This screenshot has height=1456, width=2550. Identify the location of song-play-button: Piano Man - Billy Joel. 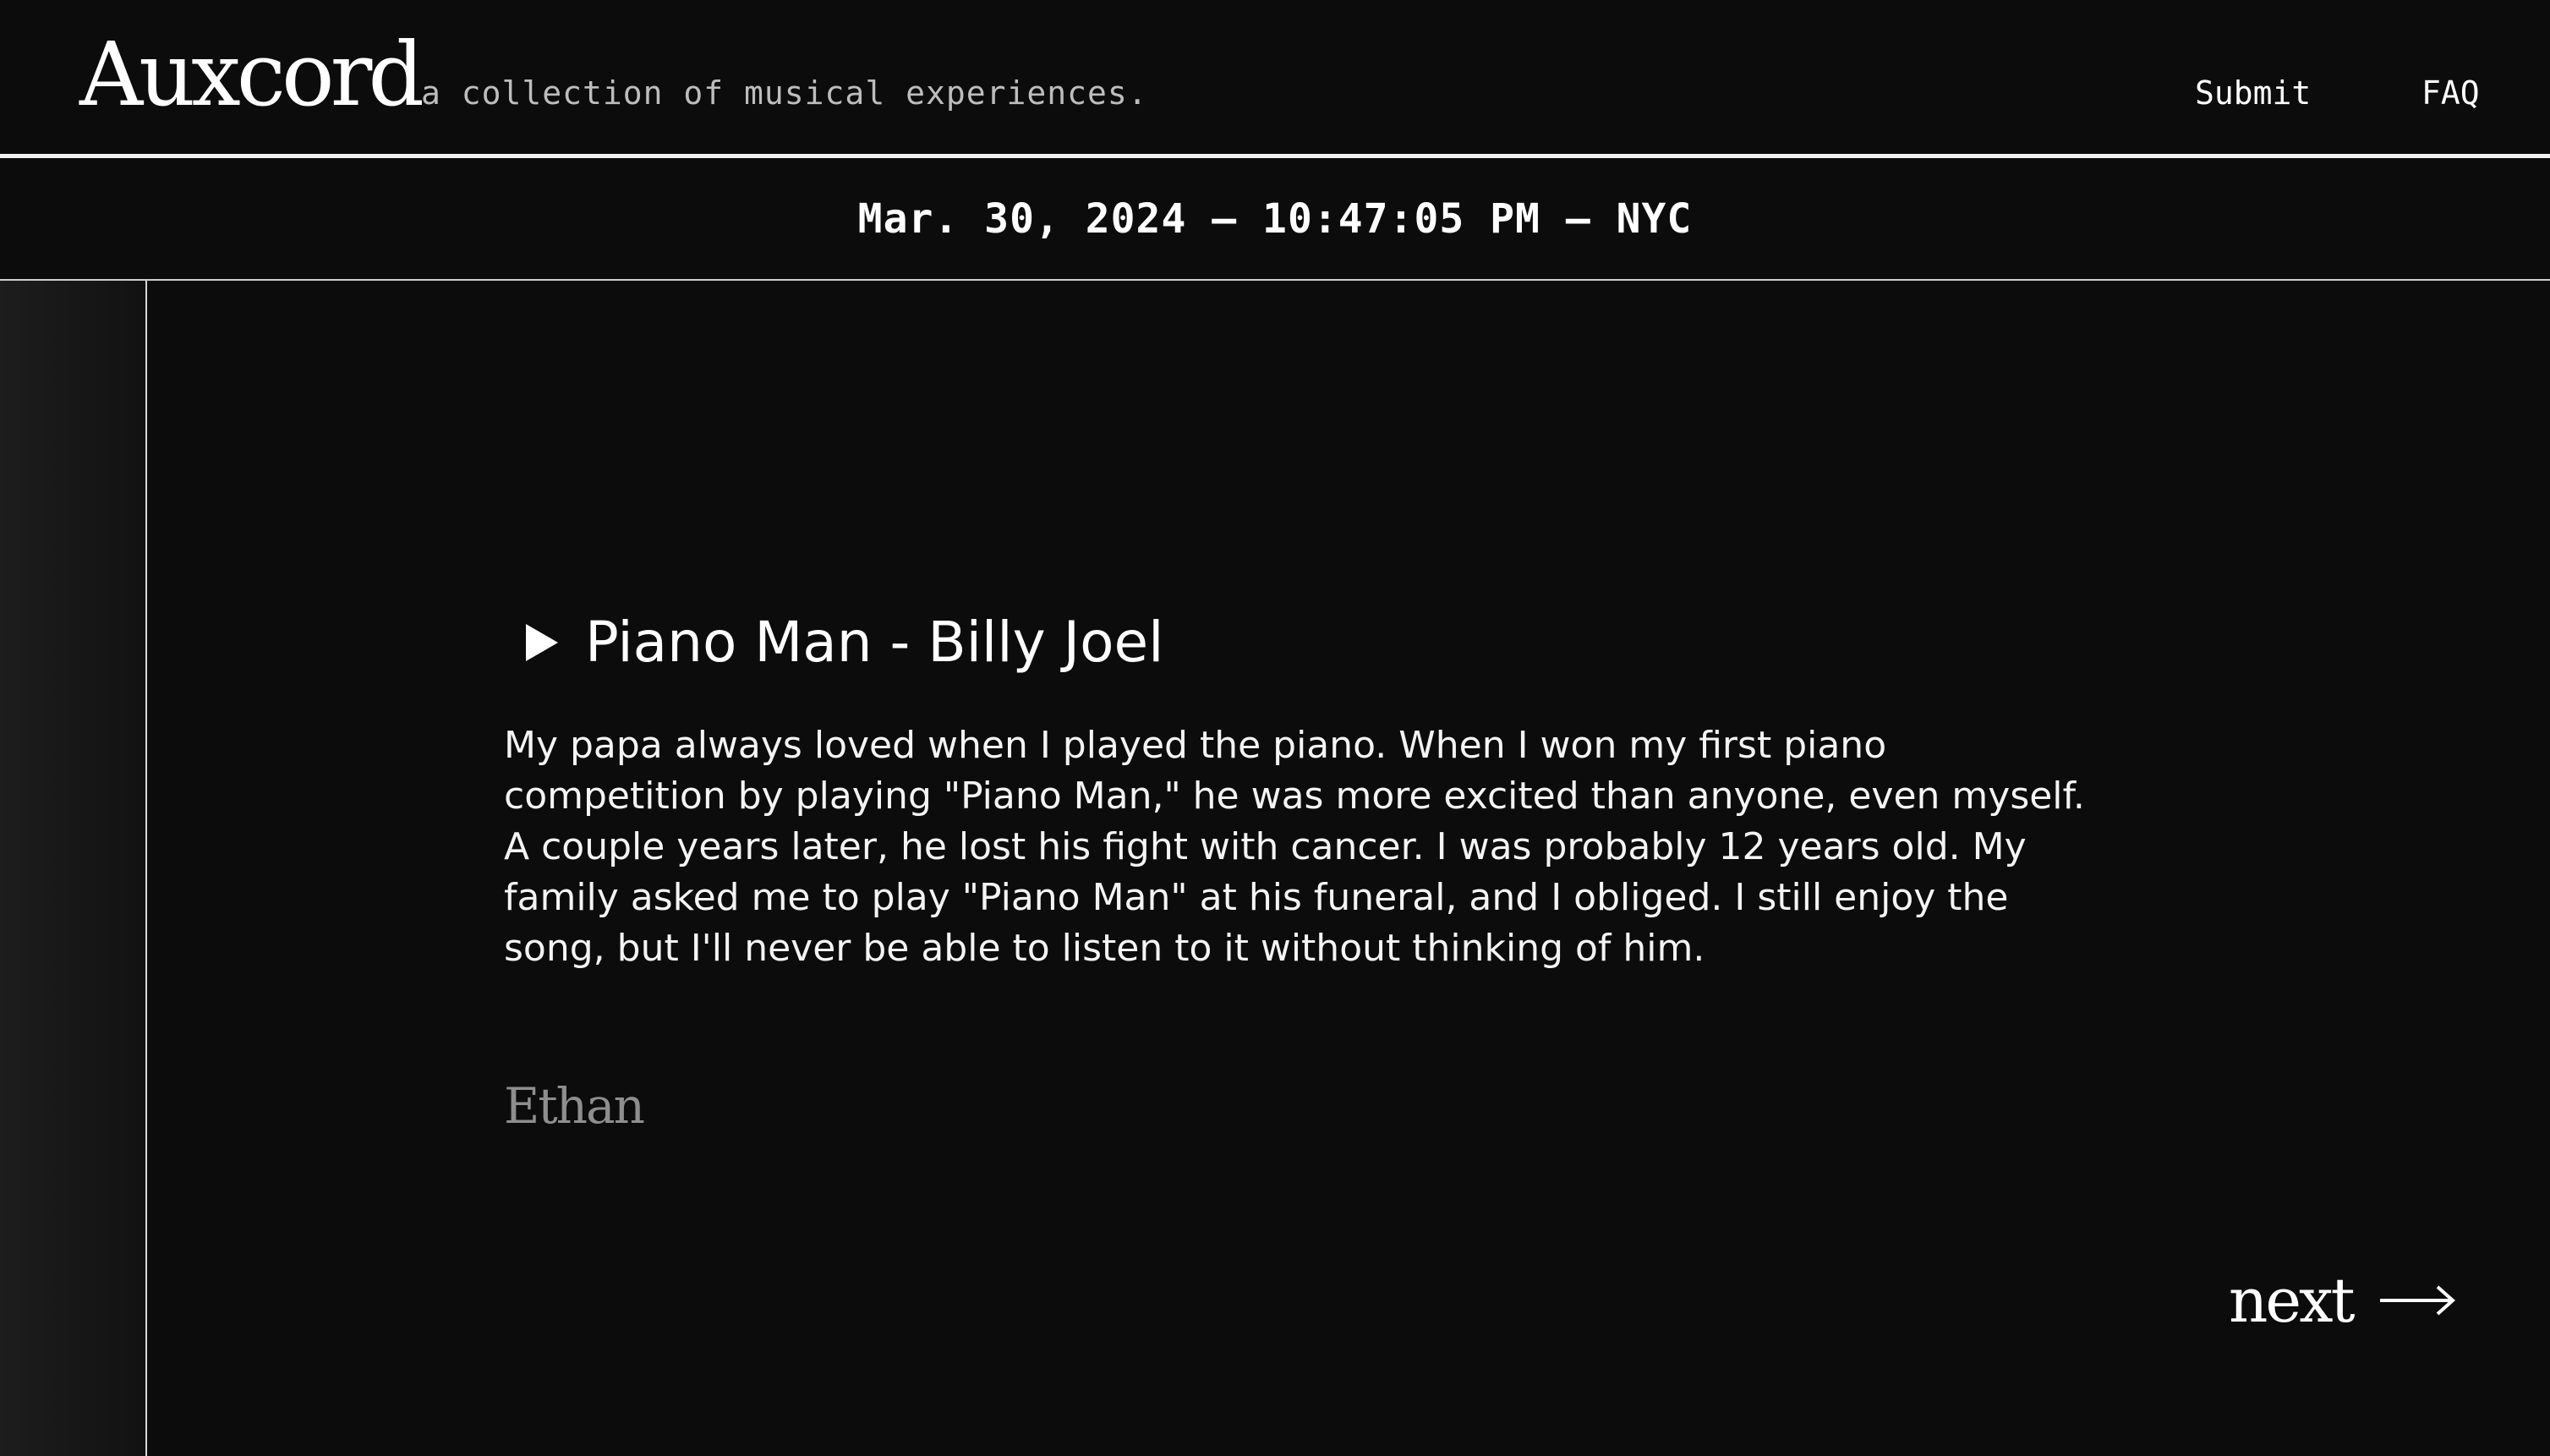
(833, 643).